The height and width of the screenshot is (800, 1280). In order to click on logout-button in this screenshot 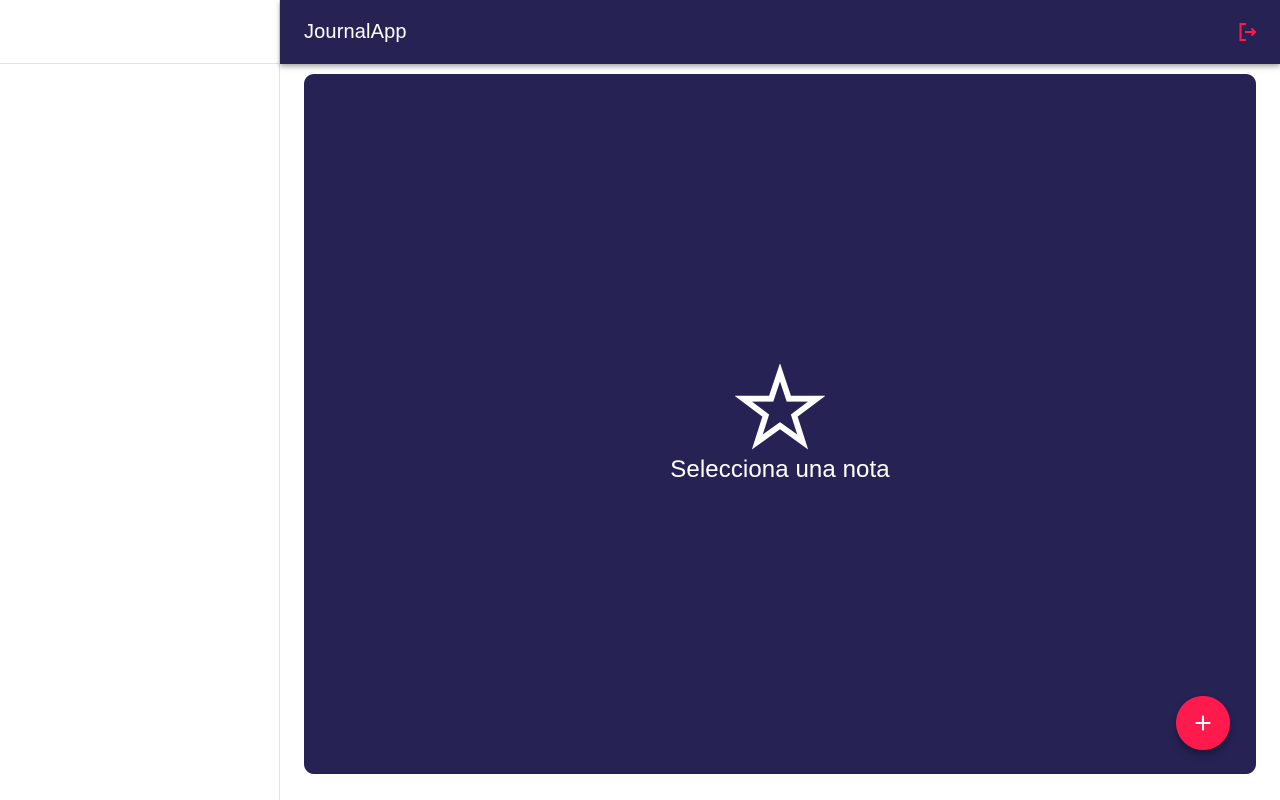, I will do `click(1248, 32)`.